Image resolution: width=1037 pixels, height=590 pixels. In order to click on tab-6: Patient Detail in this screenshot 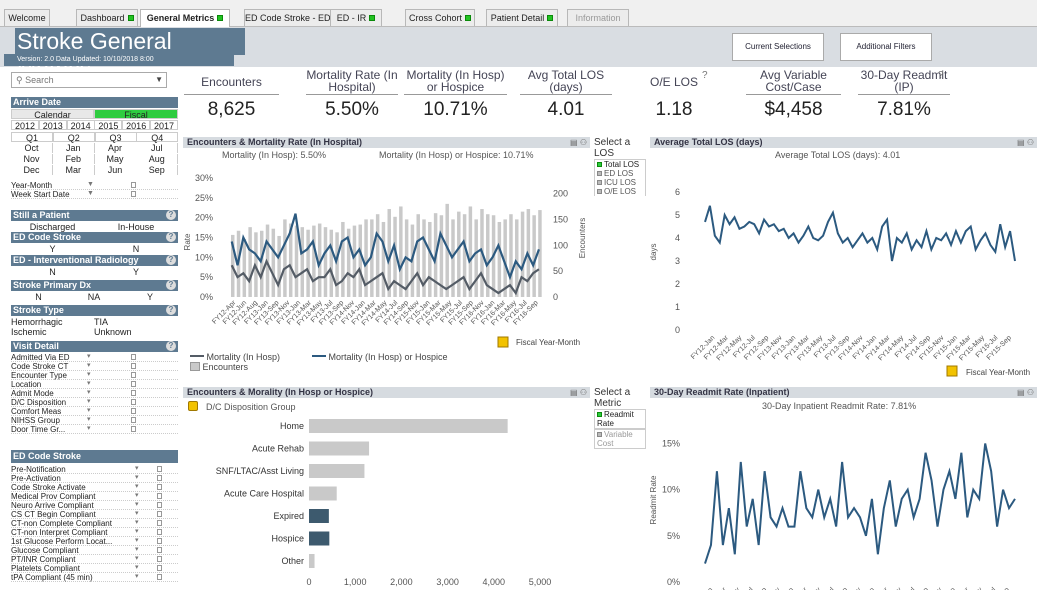, I will do `click(522, 17)`.